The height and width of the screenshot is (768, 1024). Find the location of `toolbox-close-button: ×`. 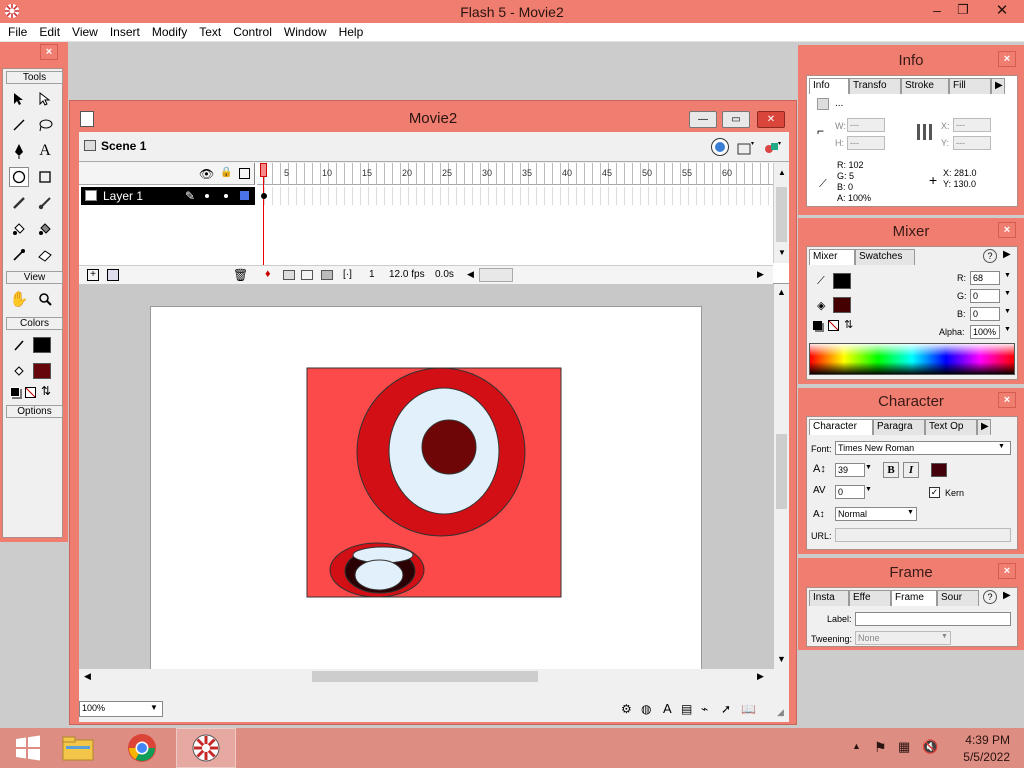

toolbox-close-button: × is located at coordinates (49, 52).